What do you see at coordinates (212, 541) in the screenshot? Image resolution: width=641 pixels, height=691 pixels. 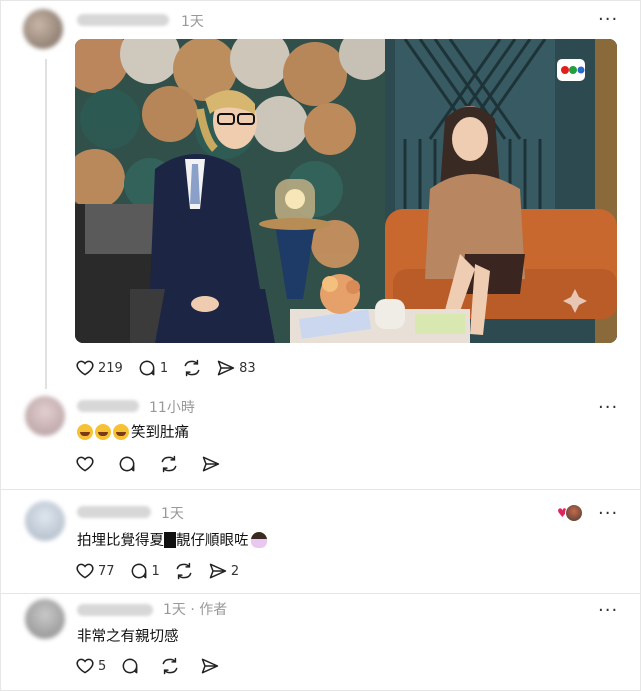 I see `reply2-text-after: 靚仔順眼咗` at bounding box center [212, 541].